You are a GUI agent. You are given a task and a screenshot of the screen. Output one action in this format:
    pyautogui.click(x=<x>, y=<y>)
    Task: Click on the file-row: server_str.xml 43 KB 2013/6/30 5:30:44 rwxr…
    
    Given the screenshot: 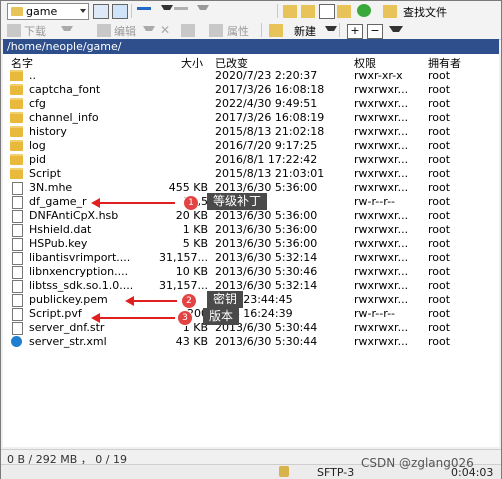 What is the action you would take?
    pyautogui.click(x=251, y=342)
    